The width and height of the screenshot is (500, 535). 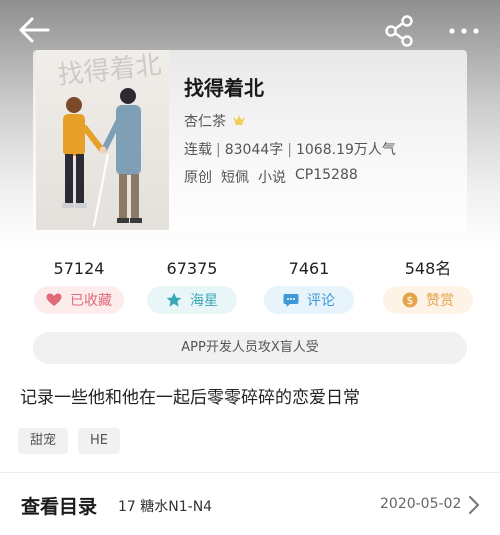 What do you see at coordinates (309, 268) in the screenshot?
I see `comments-count: 7461` at bounding box center [309, 268].